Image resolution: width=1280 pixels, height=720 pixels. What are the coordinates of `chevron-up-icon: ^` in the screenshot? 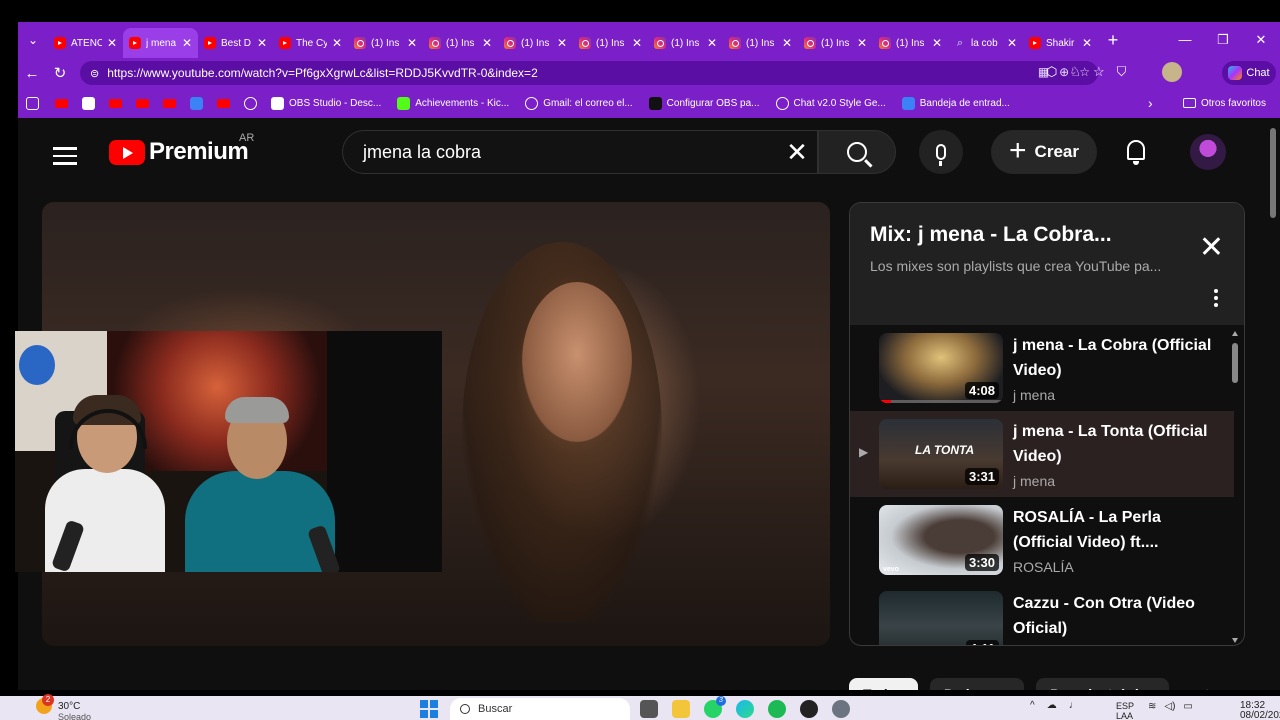 It's located at (1032, 705).